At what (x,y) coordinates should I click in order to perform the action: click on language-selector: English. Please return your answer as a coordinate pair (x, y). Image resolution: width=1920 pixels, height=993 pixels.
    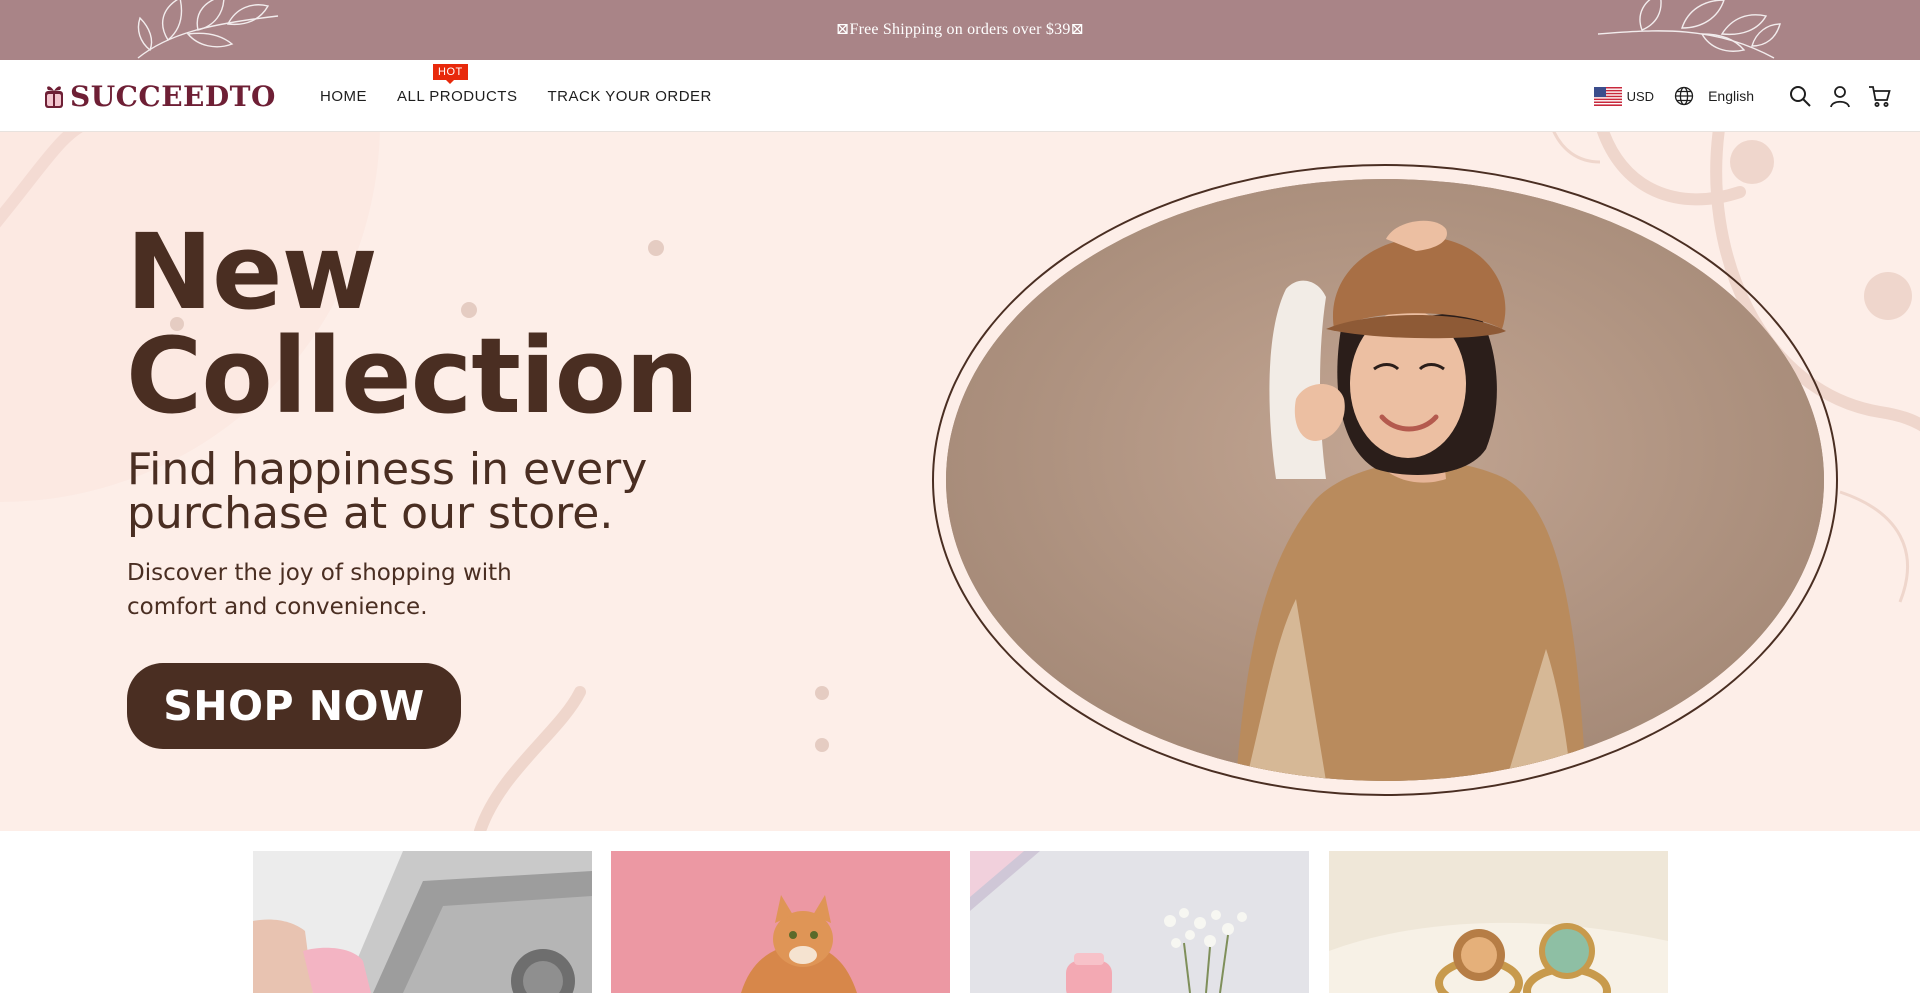
    Looking at the image, I should click on (1714, 96).